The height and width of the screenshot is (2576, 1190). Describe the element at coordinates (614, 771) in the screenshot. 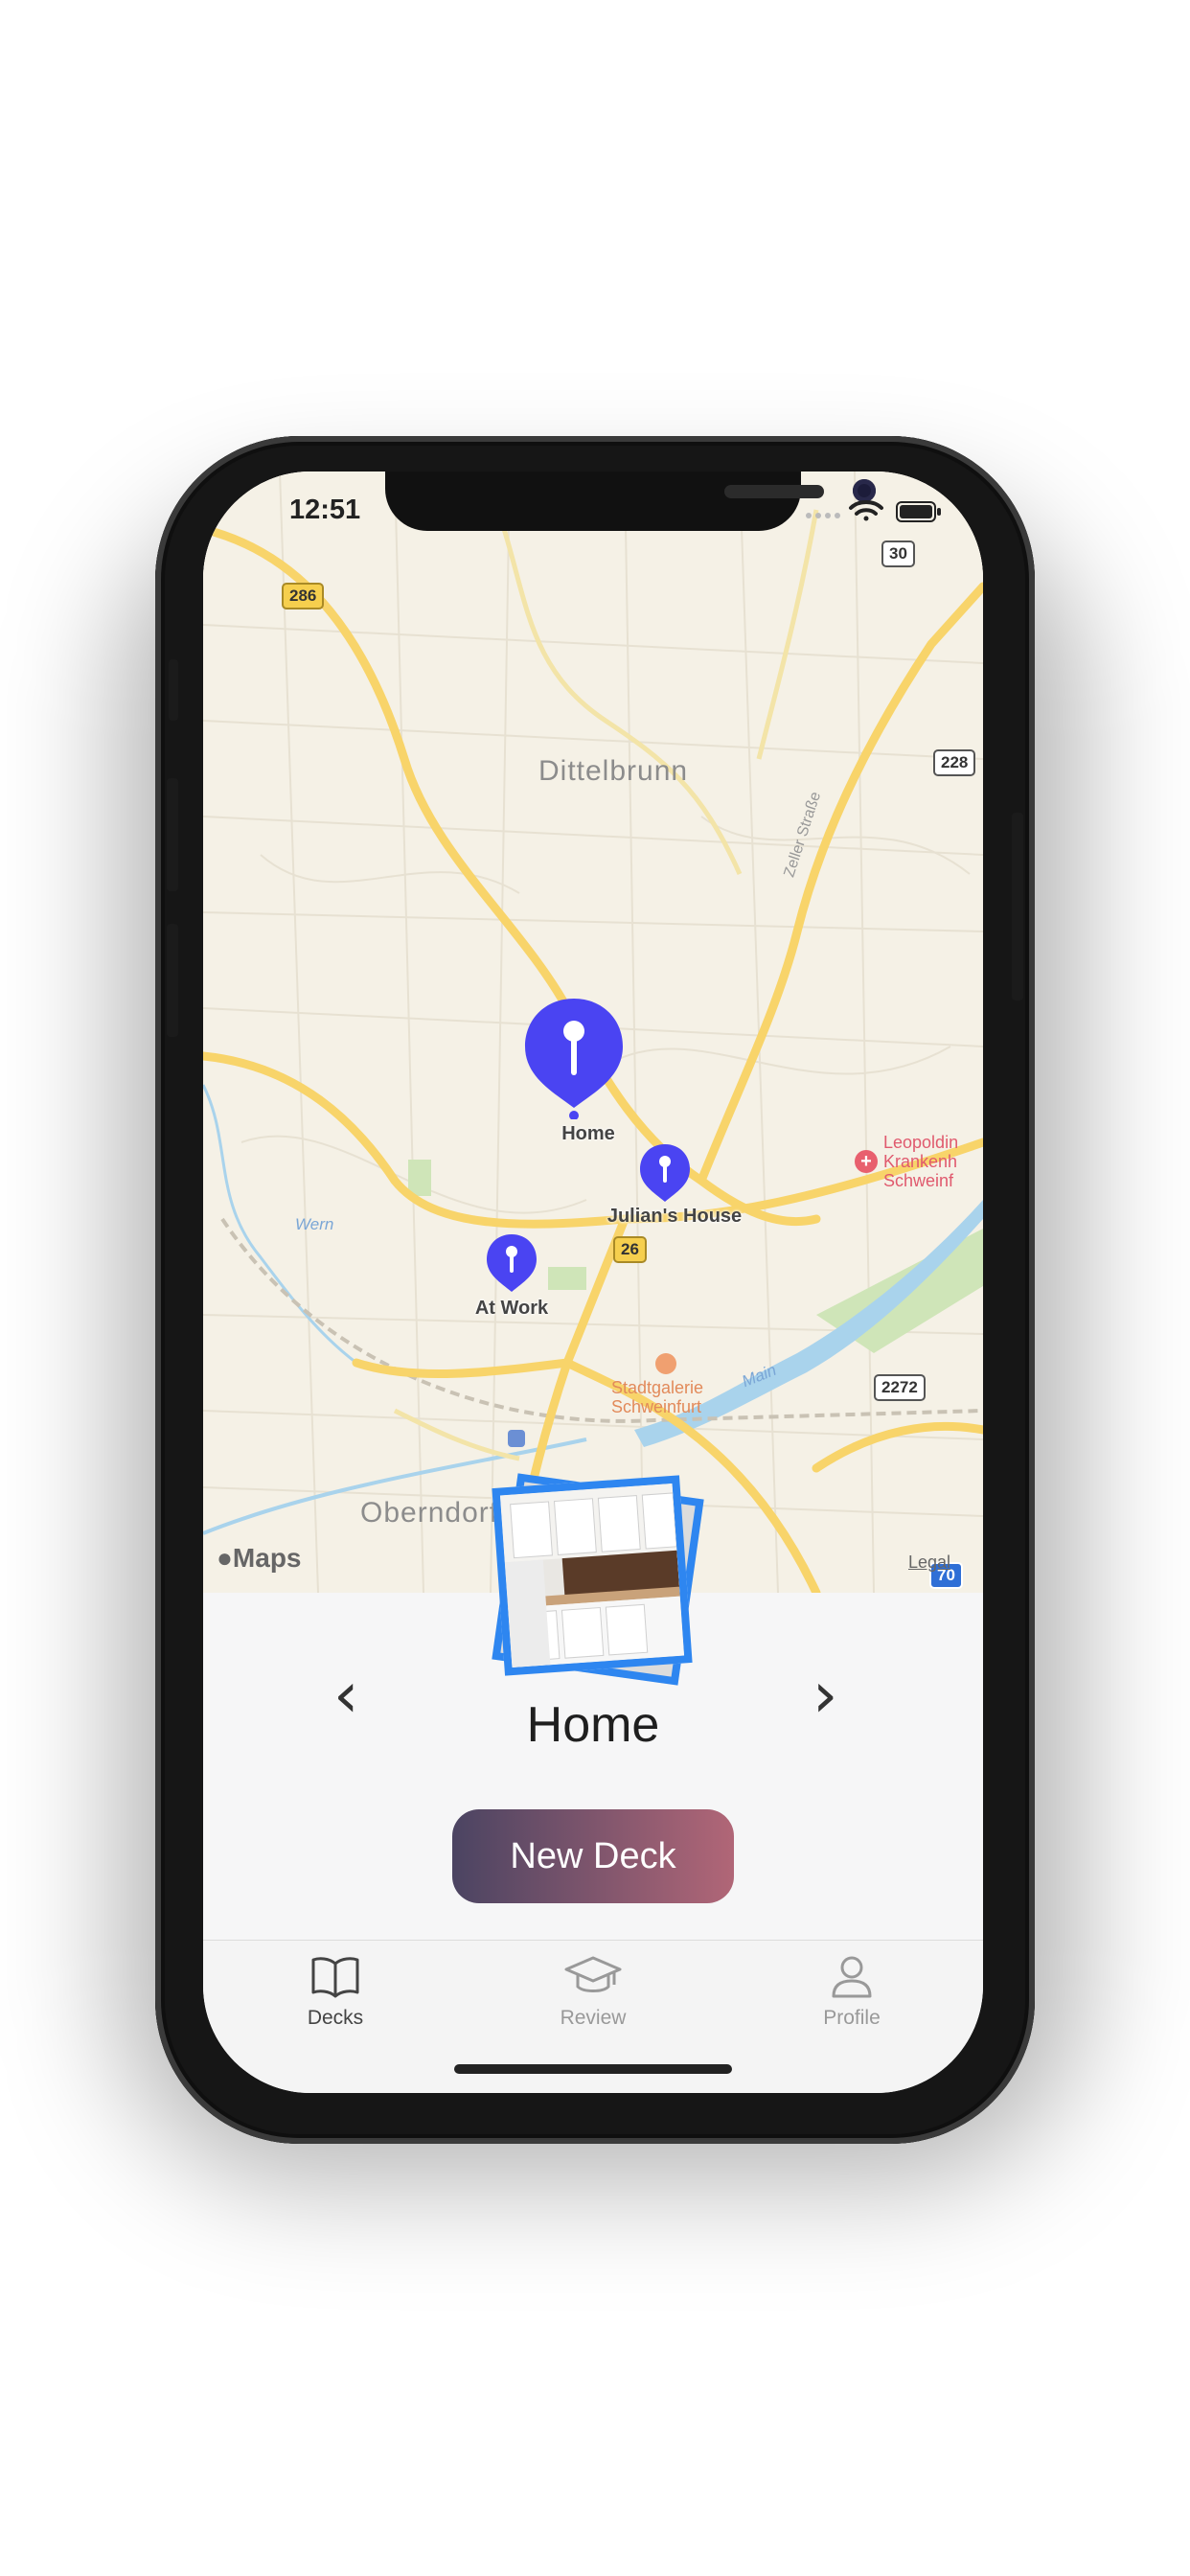

I see `place-label-dittelbrunn: Dittelbrunn` at that location.